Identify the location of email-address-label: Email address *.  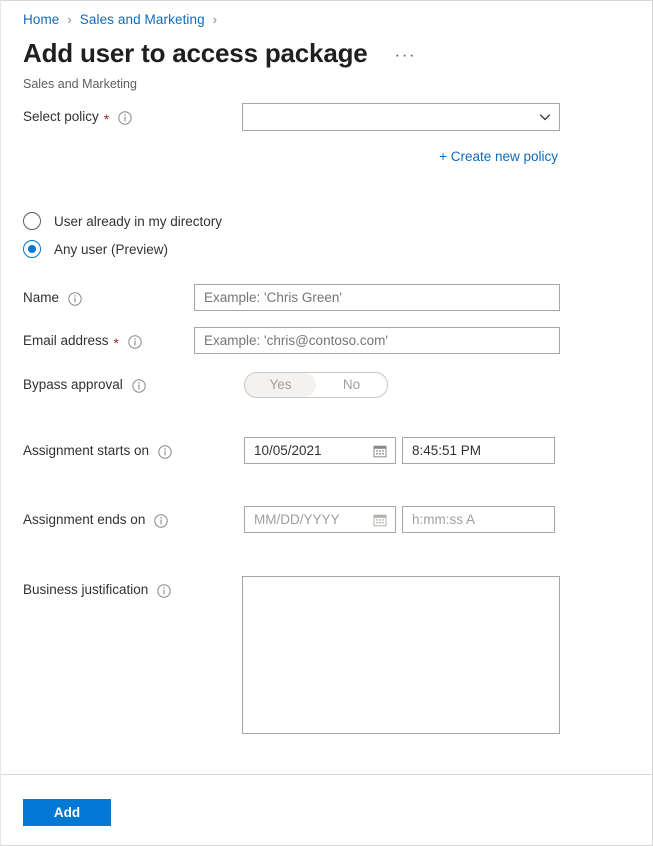
(82, 342).